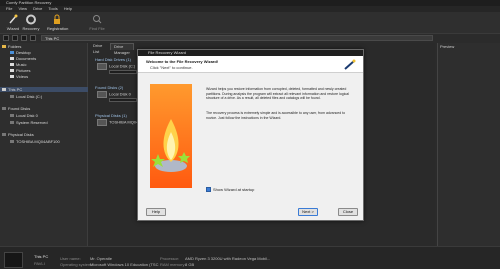  I want to click on music-icon, so click(12, 65).